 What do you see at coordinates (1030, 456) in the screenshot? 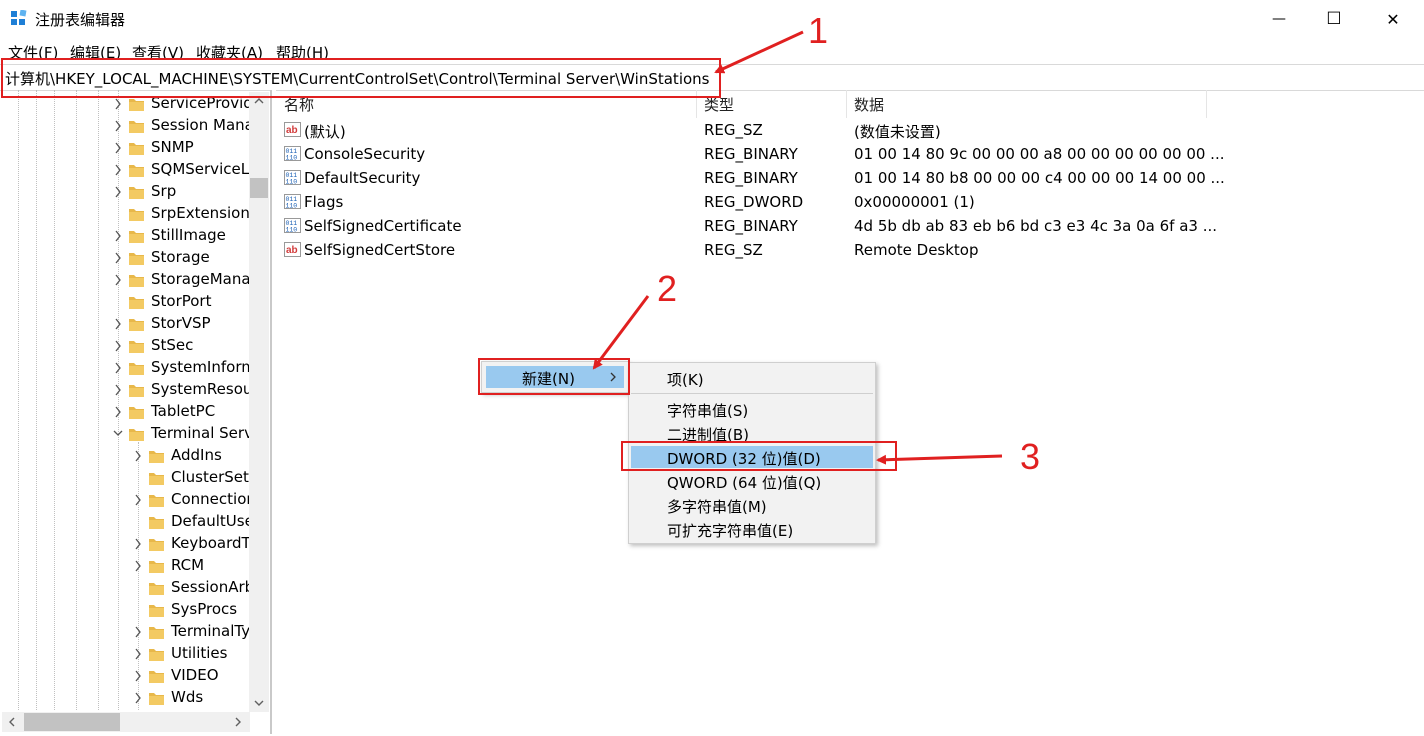
I see `annotation-number-3: 3` at bounding box center [1030, 456].